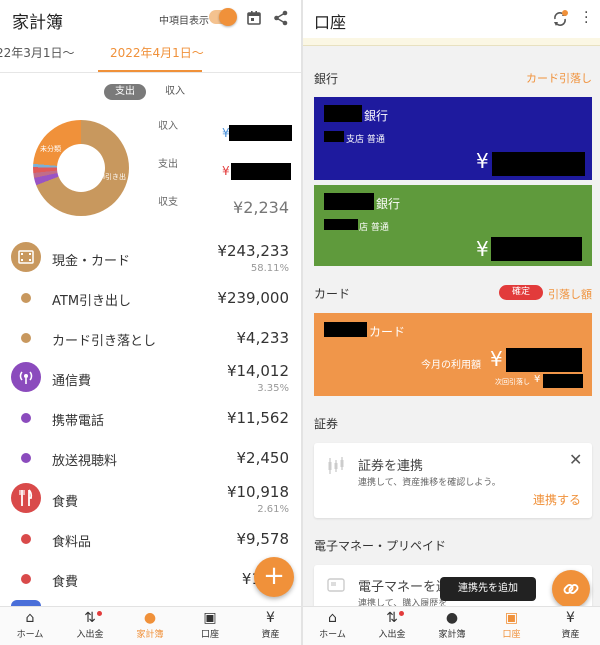 The width and height of the screenshot is (600, 645). What do you see at coordinates (560, 19) in the screenshot?
I see `sync-icon` at bounding box center [560, 19].